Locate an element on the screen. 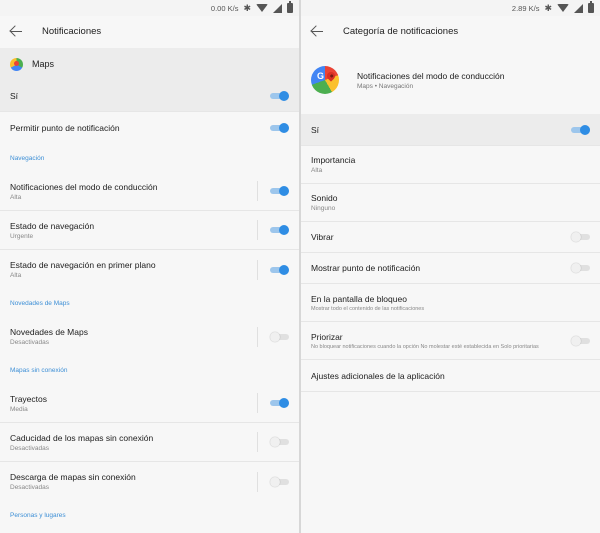 The width and height of the screenshot is (600, 533). sound-value: Ninguno is located at coordinates (323, 208).